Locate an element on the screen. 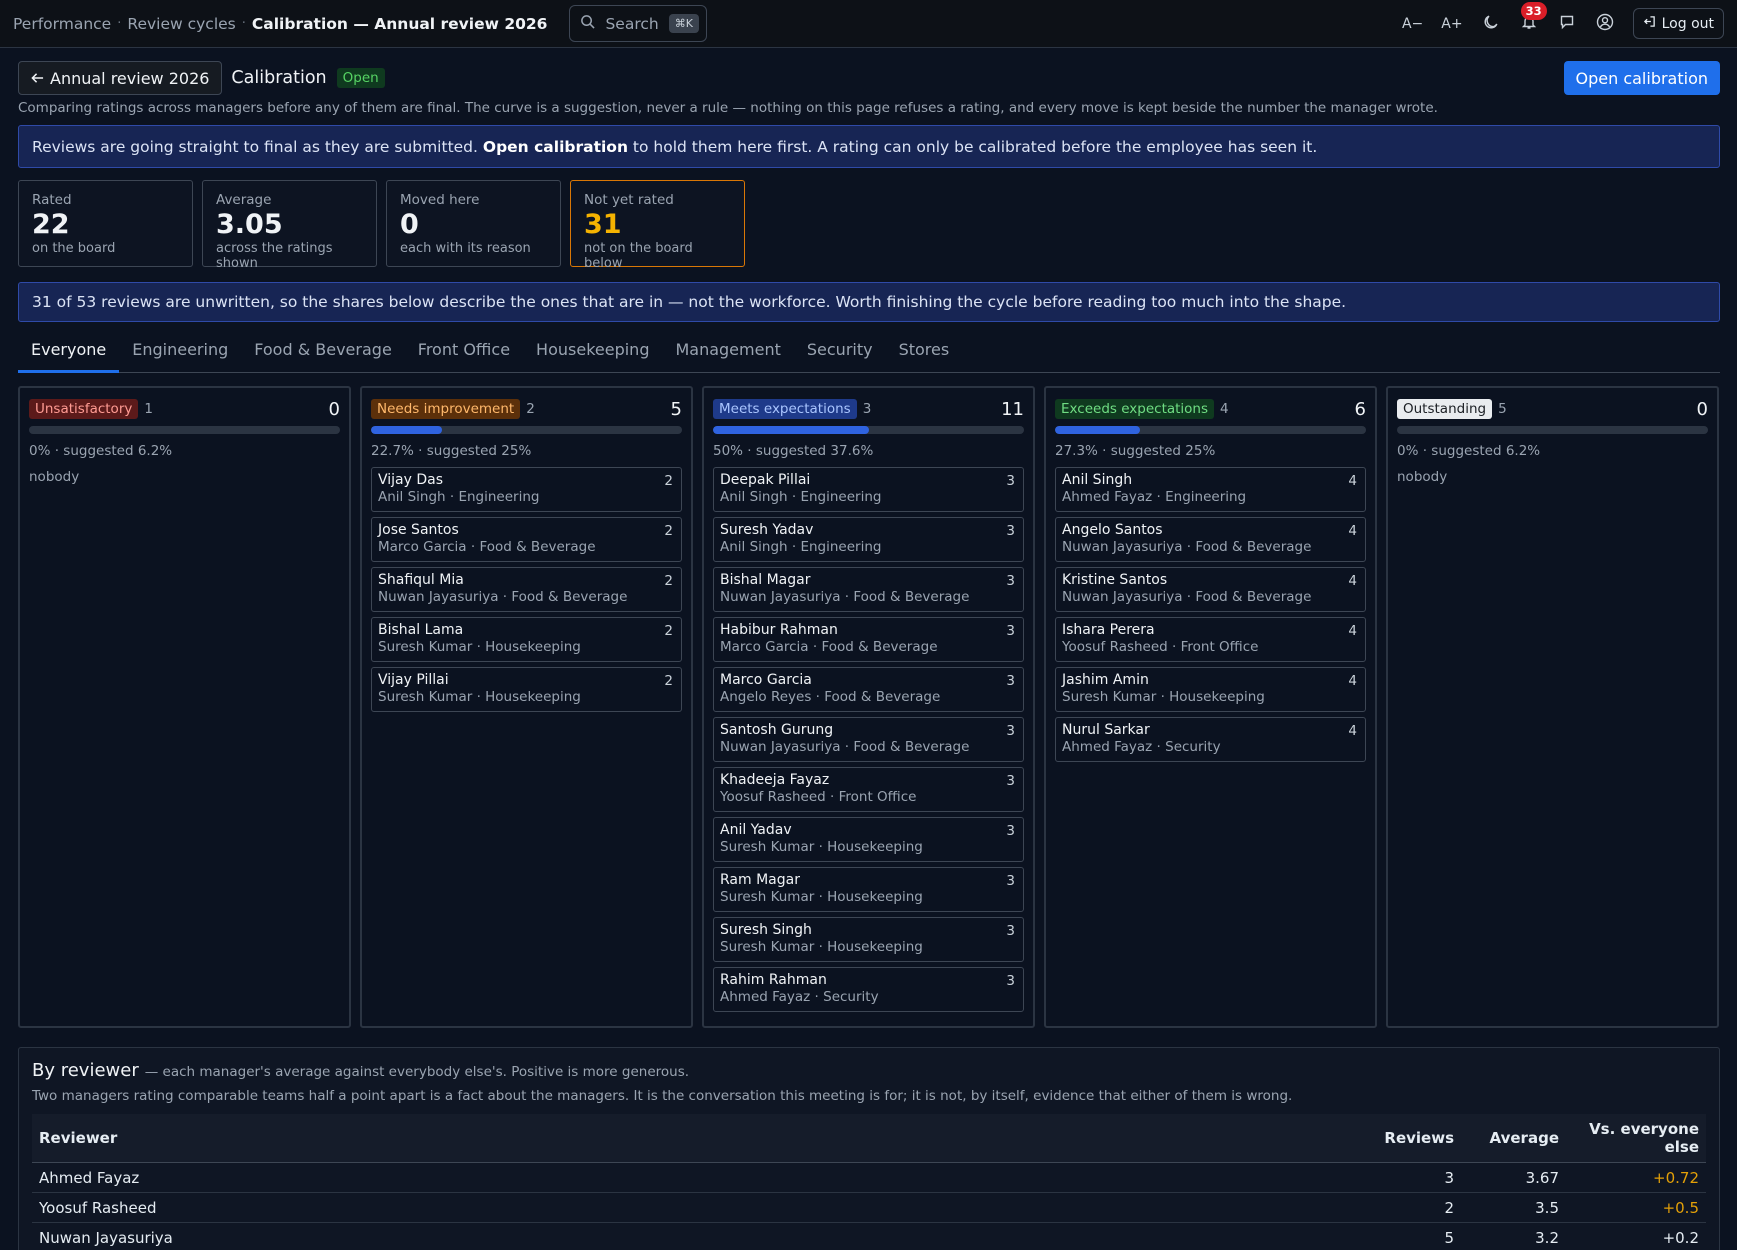 The image size is (1737, 1250). tab-food-beverage: Food & Beverage is located at coordinates (323, 356).